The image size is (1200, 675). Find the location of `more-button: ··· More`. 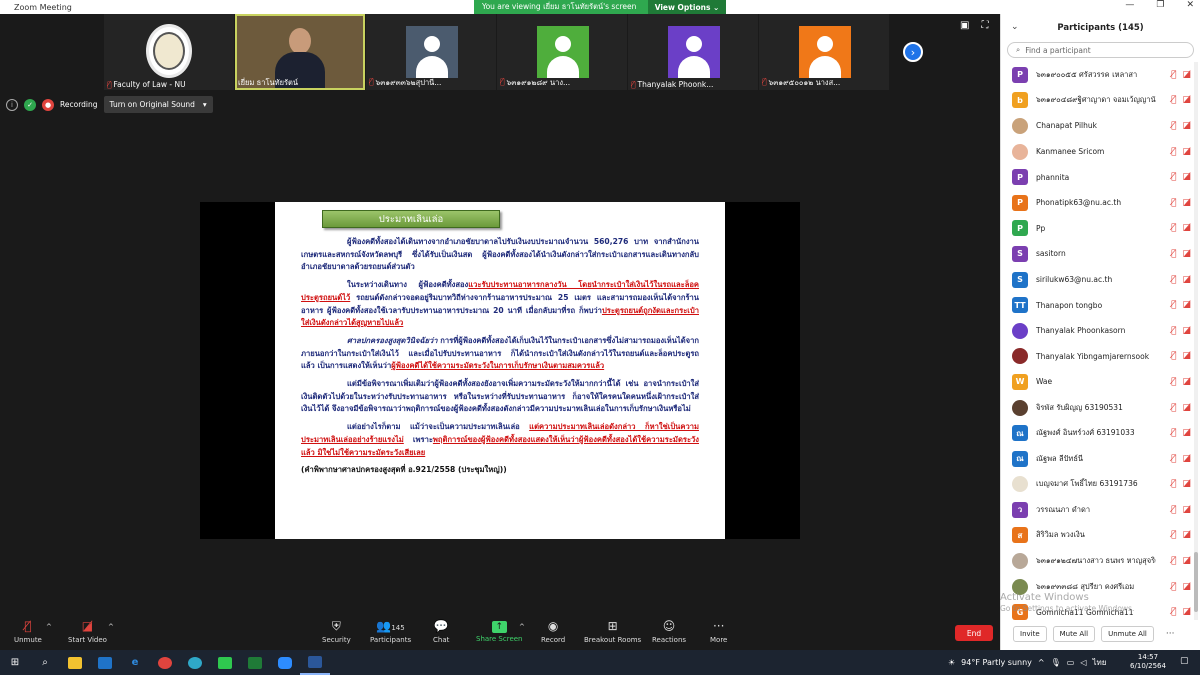

more-button: ··· More is located at coordinates (718, 631).